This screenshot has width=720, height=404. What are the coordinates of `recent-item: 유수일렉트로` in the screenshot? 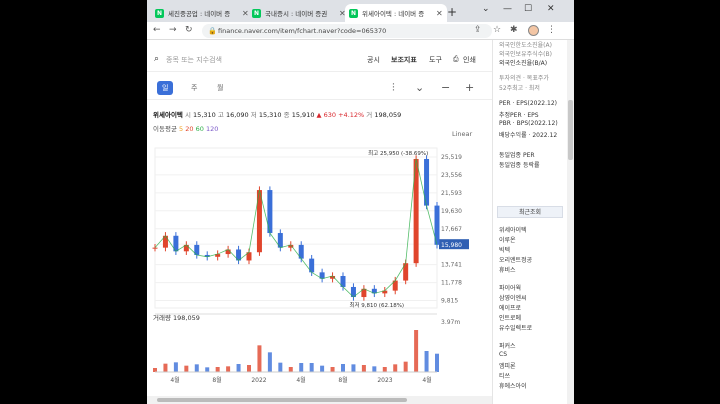 It's located at (515, 327).